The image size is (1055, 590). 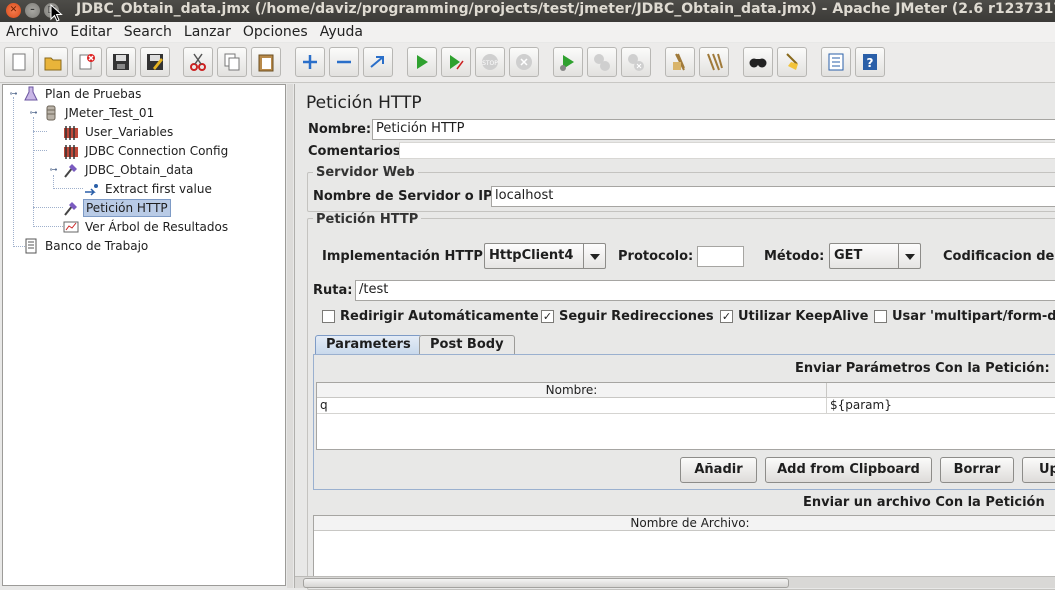 I want to click on new-icon, so click(x=19, y=62).